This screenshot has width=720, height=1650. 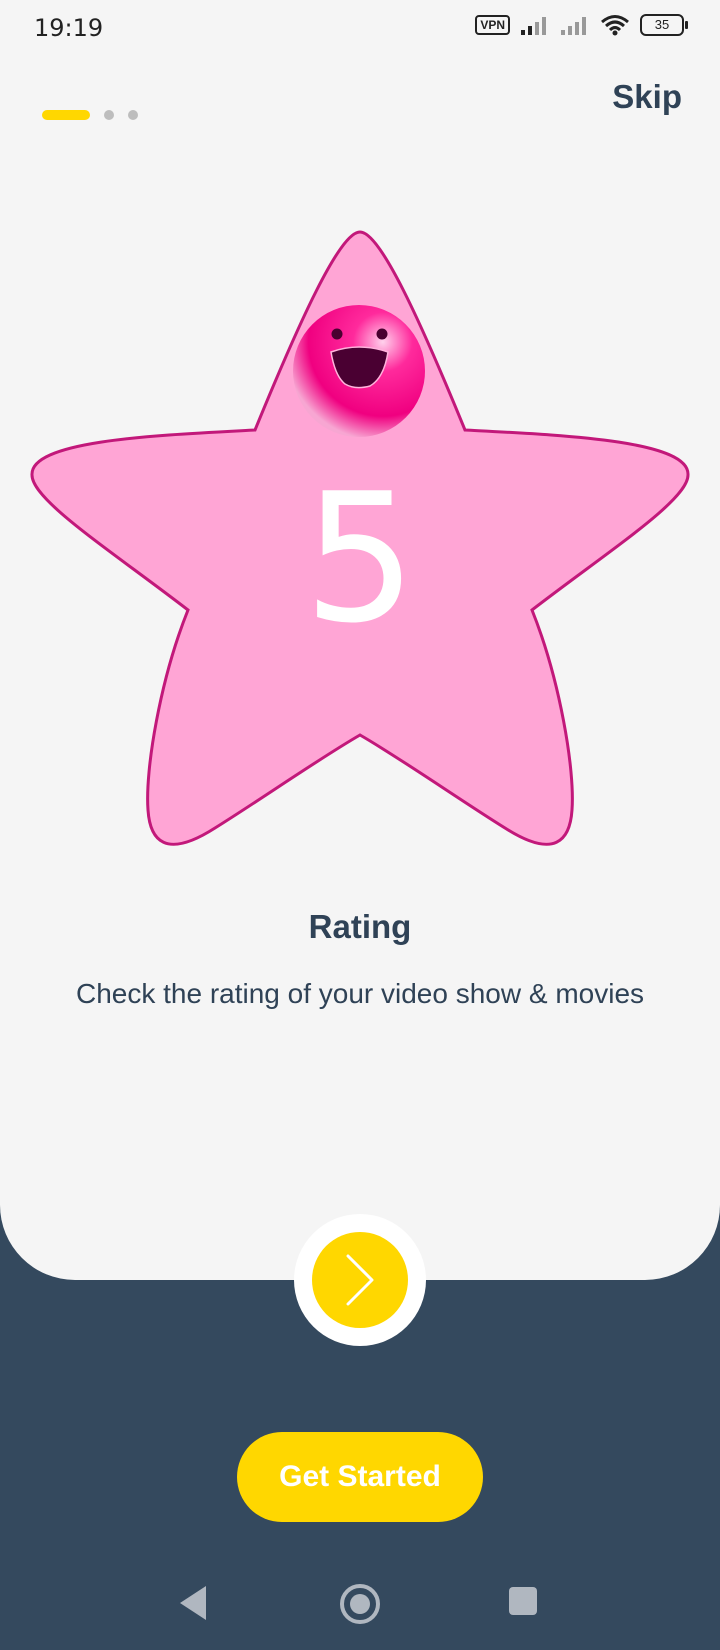 What do you see at coordinates (492, 25) in the screenshot?
I see `vpn-icon: VPN` at bounding box center [492, 25].